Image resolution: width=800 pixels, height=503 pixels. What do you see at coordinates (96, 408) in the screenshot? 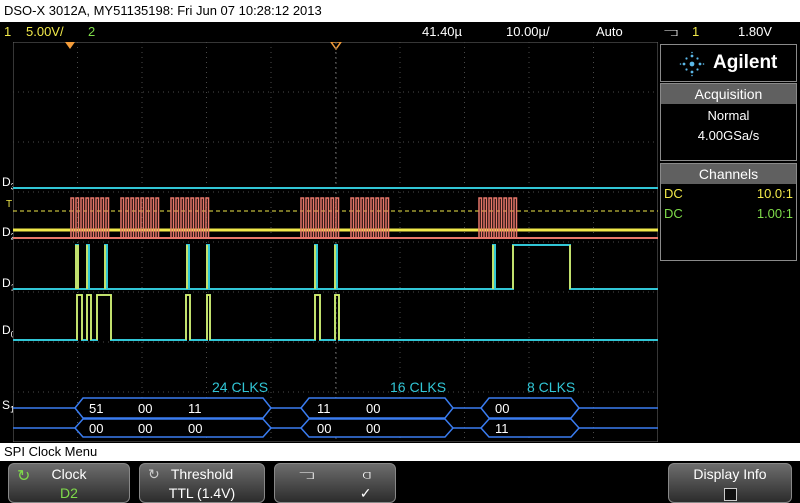
I see `bus-byte: 51` at bounding box center [96, 408].